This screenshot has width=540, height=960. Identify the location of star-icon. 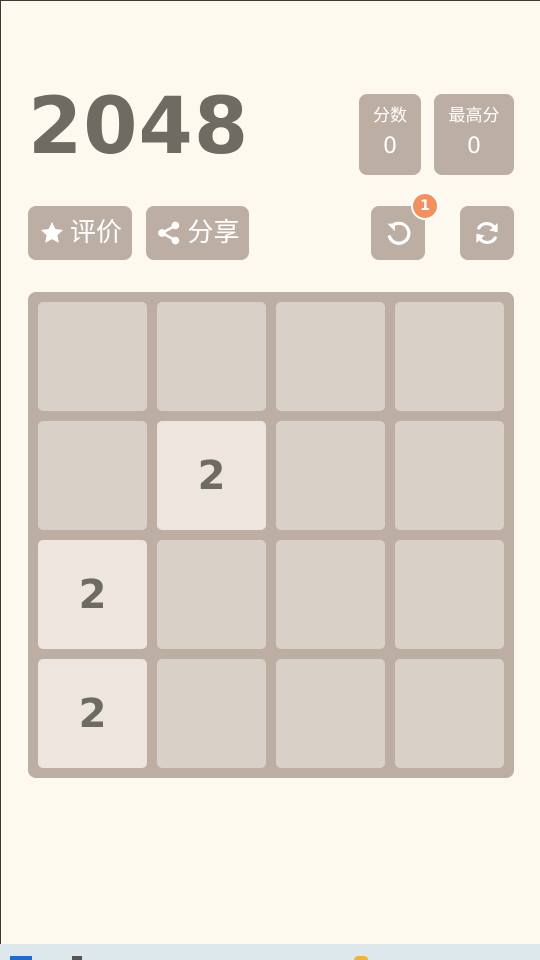
(52, 233).